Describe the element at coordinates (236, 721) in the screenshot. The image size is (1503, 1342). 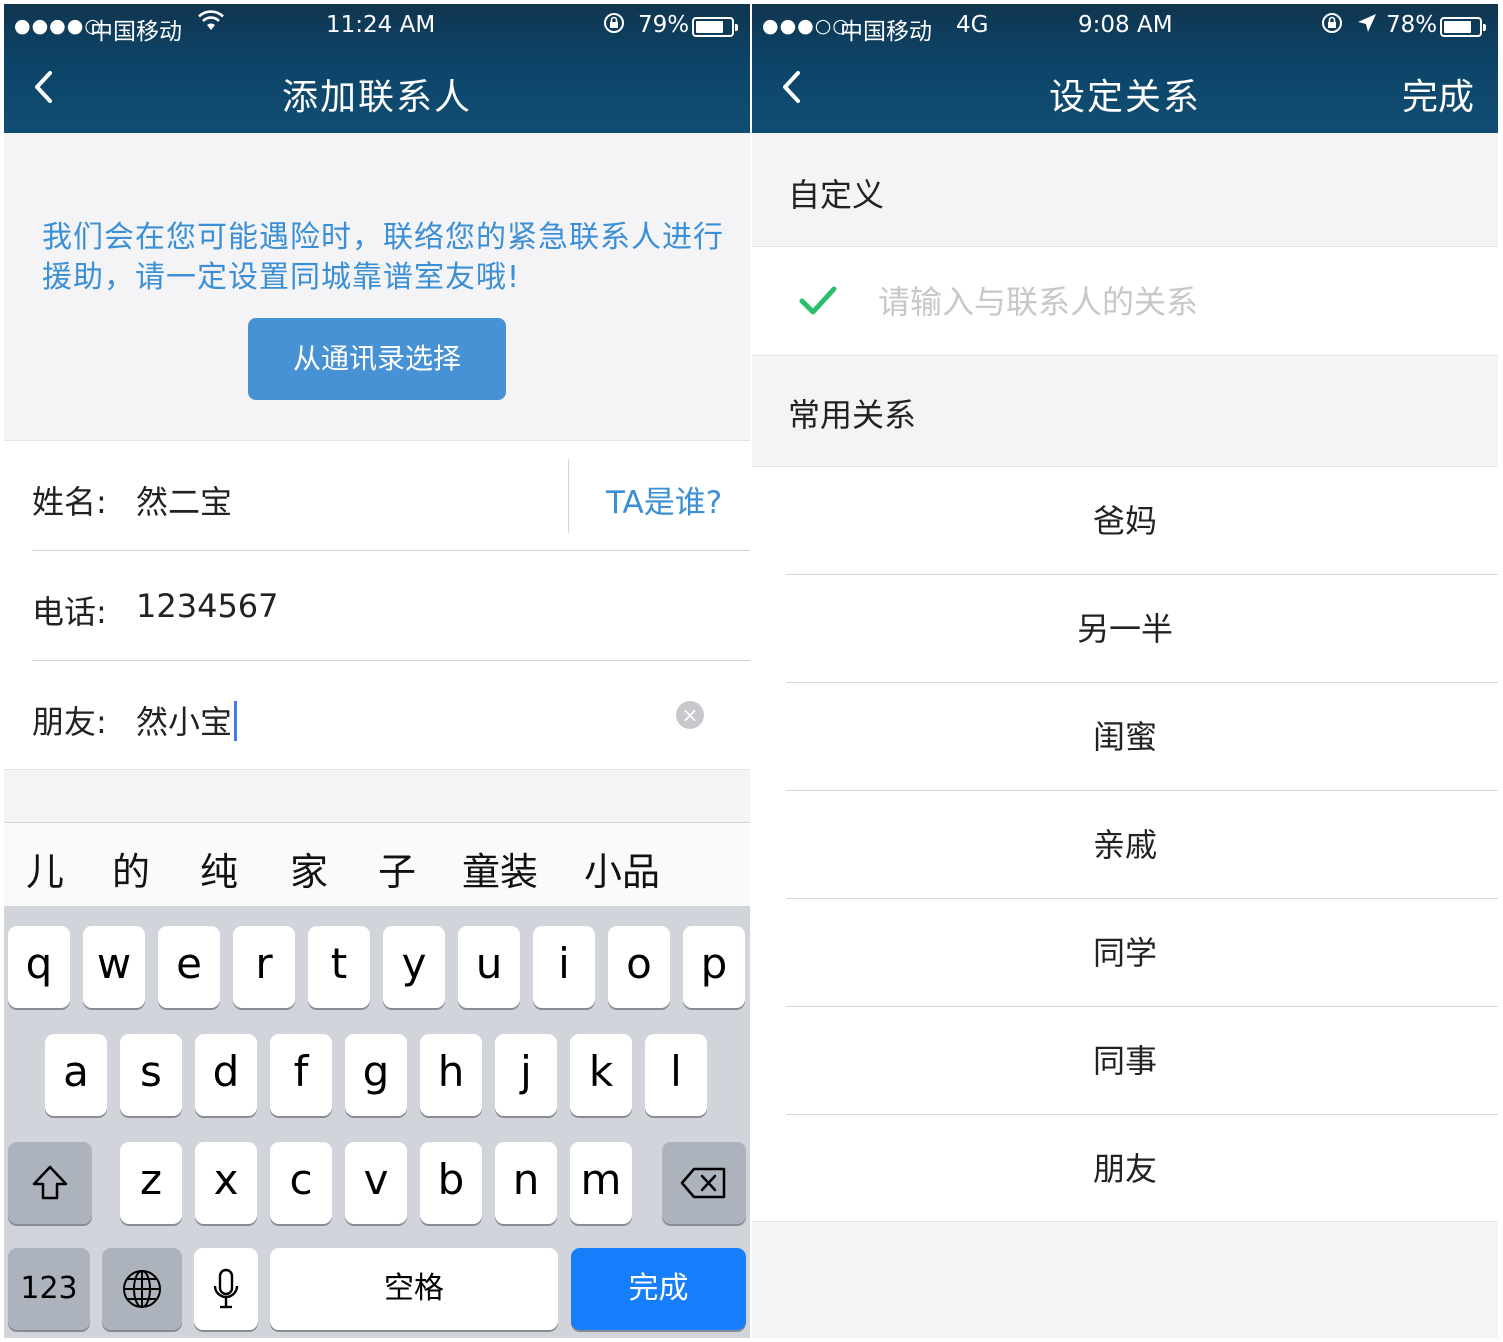
I see `text-cursor` at that location.